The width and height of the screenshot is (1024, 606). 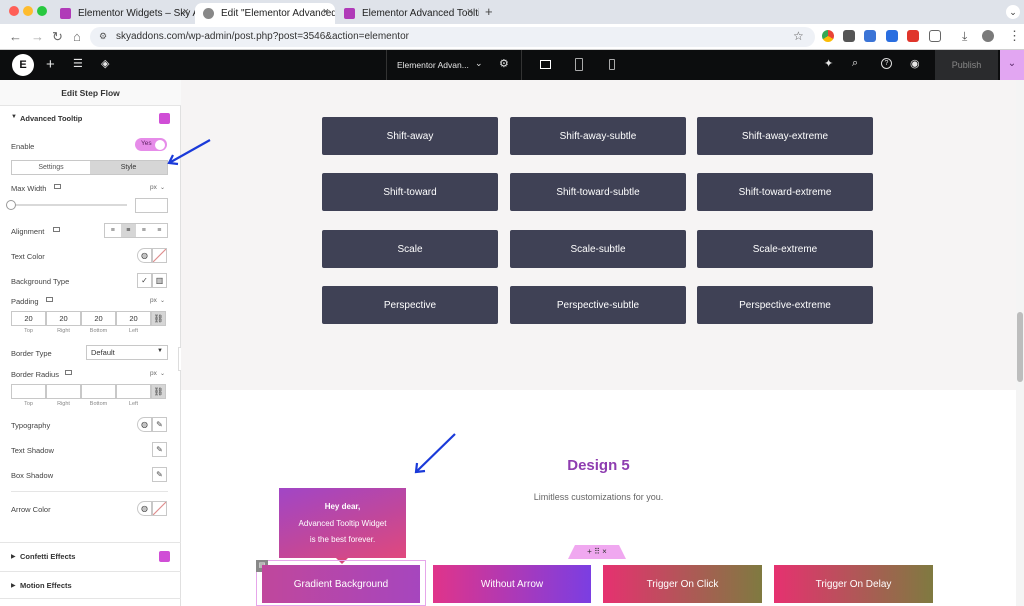 I want to click on arrow-to-style-tab, so click(x=189, y=152).